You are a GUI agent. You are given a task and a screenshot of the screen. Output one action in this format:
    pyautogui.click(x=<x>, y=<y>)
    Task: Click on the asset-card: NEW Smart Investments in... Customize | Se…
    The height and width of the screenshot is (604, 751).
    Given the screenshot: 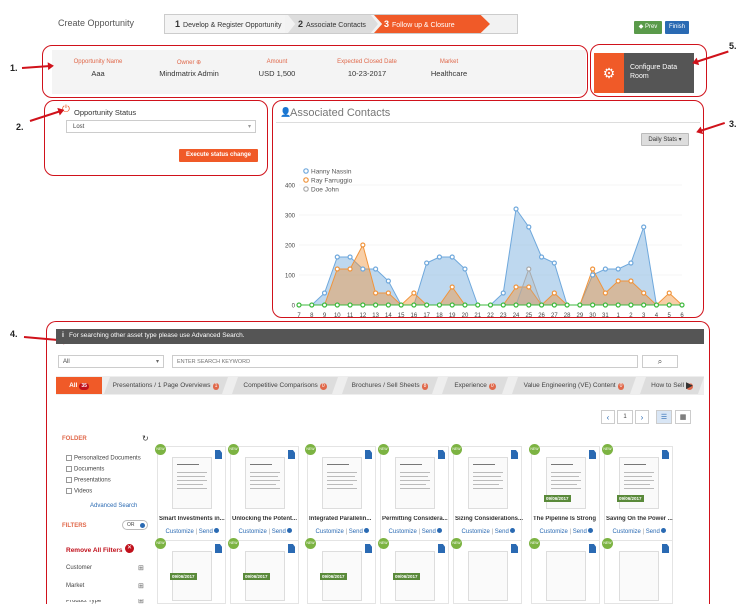 What is the action you would take?
    pyautogui.click(x=191, y=493)
    